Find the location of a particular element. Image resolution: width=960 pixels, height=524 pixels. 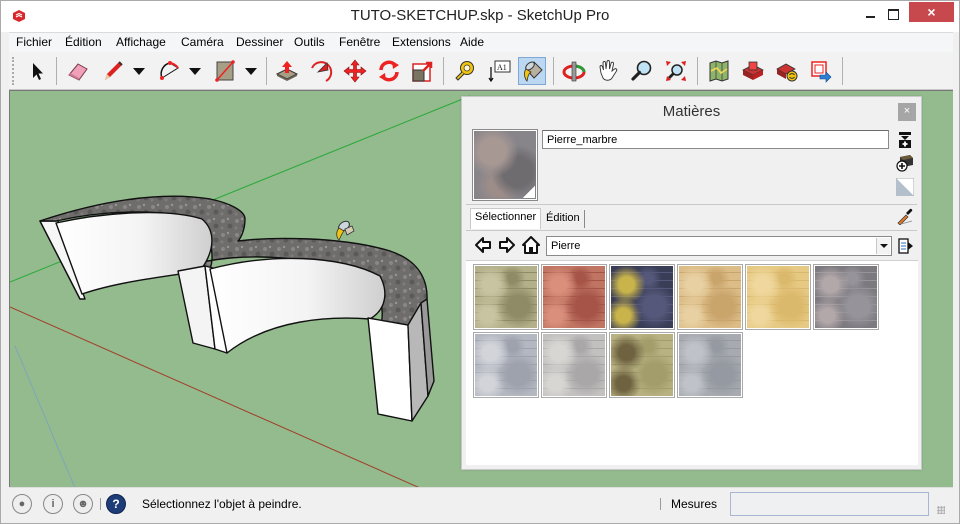

follow-me-icon is located at coordinates (322, 71).